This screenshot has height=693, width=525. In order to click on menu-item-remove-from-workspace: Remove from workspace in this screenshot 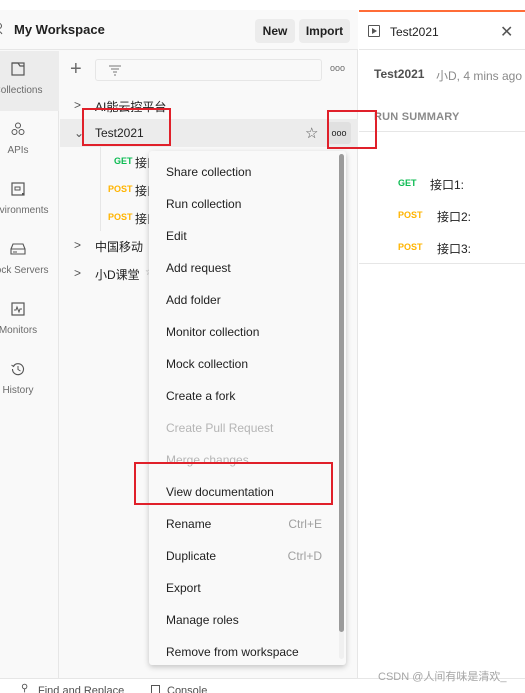, I will do `click(244, 650)`.